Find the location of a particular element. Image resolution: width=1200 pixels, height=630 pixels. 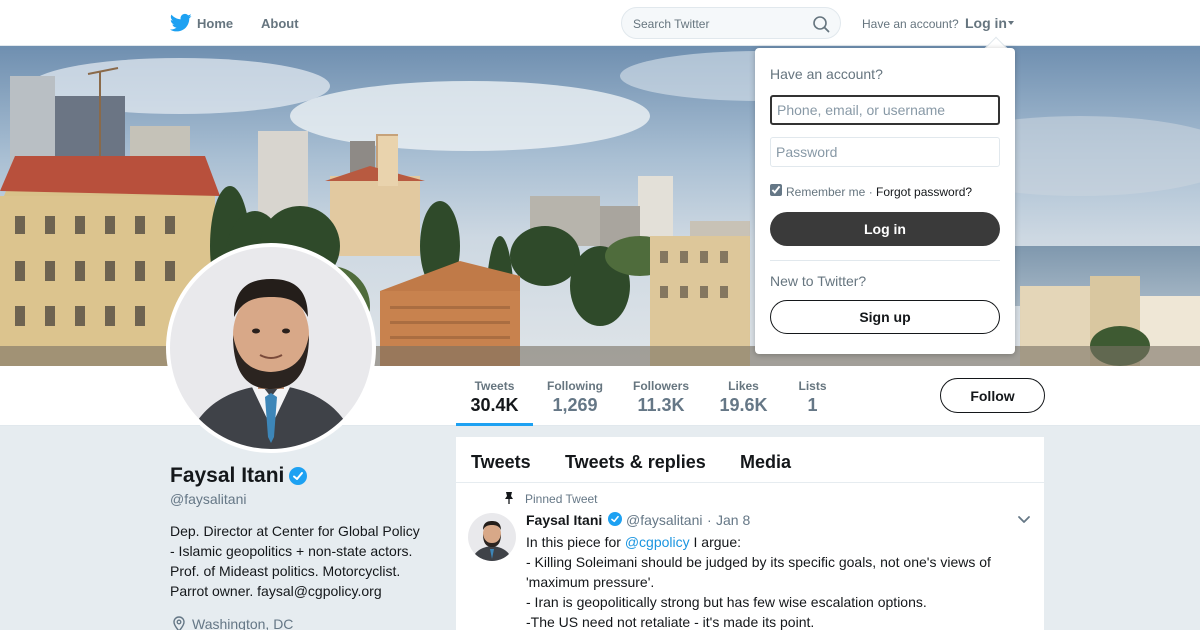

stat-value: 1,269 is located at coordinates (575, 405).